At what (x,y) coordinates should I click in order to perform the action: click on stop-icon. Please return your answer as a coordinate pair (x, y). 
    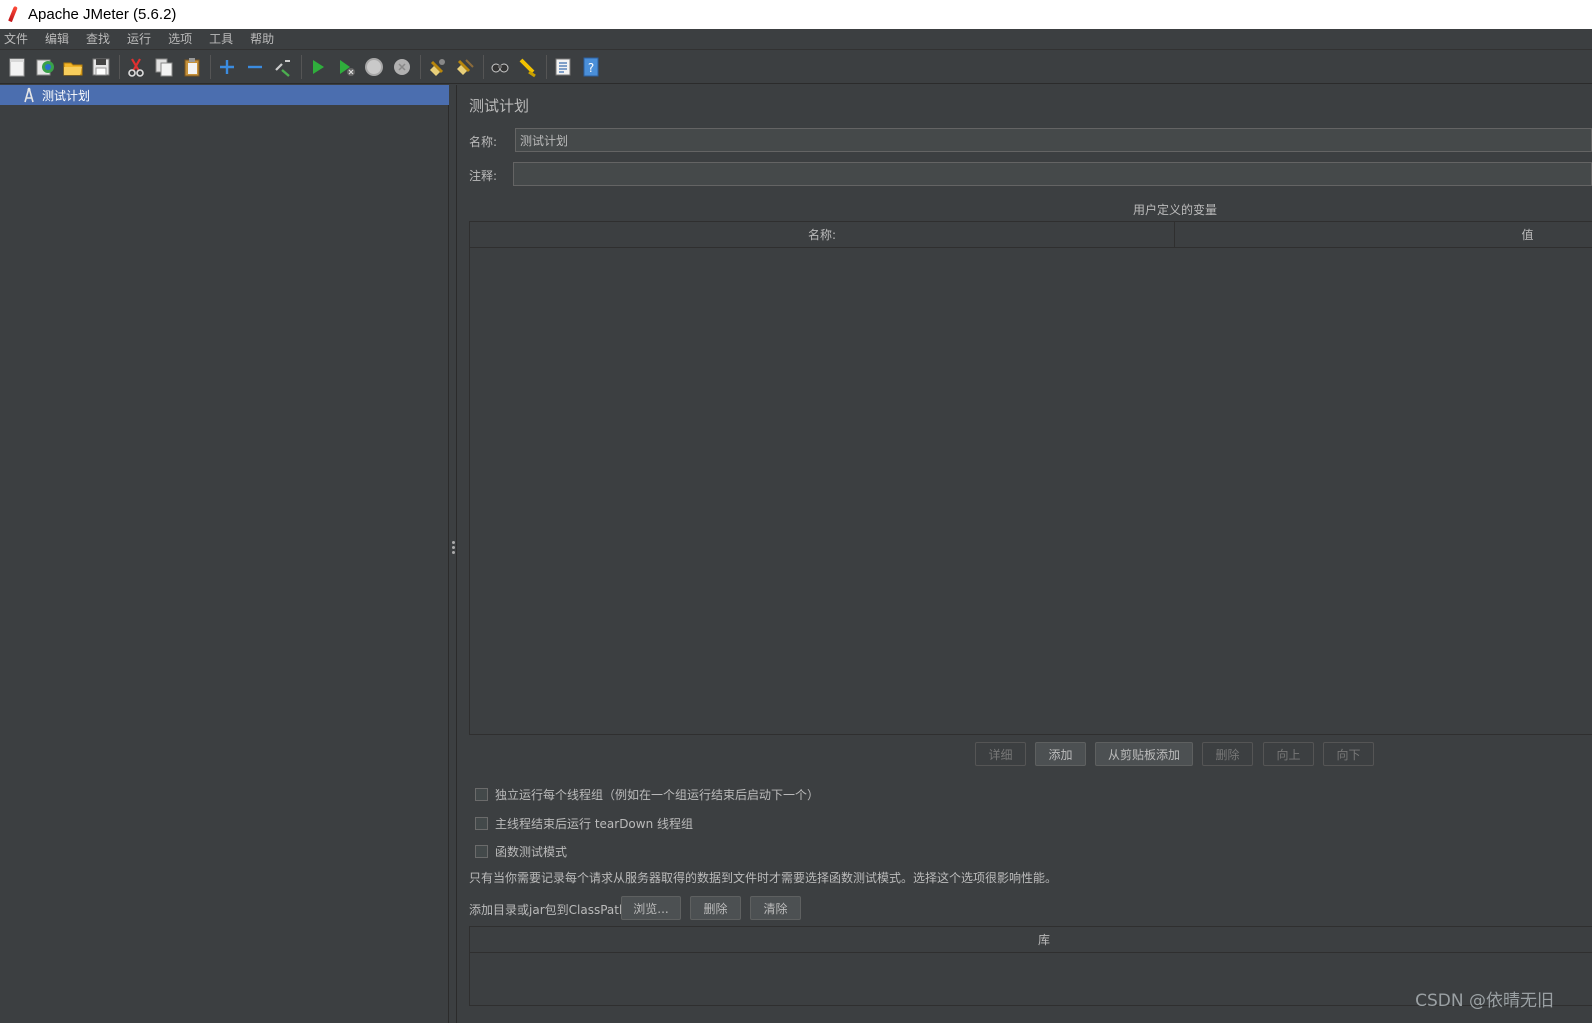
    Looking at the image, I should click on (374, 67).